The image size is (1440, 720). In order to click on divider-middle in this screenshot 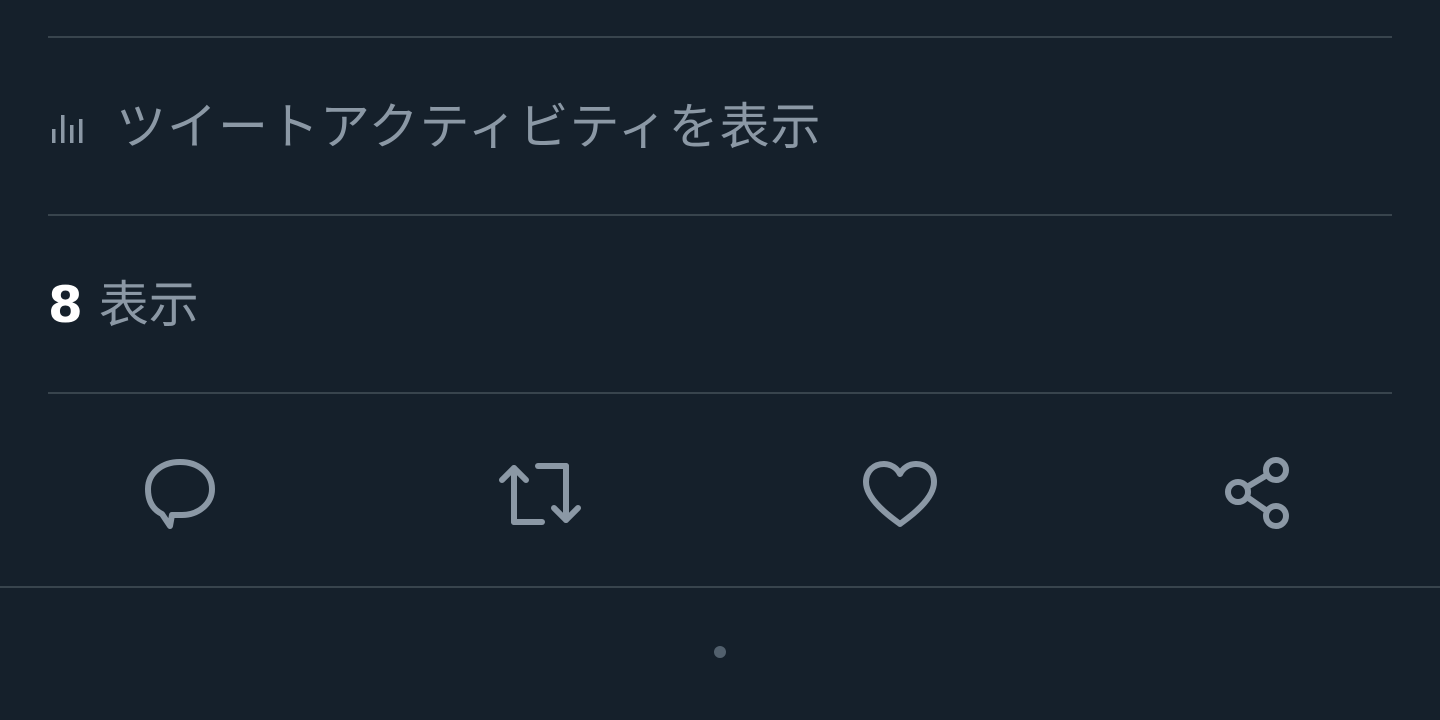, I will do `click(720, 215)`.